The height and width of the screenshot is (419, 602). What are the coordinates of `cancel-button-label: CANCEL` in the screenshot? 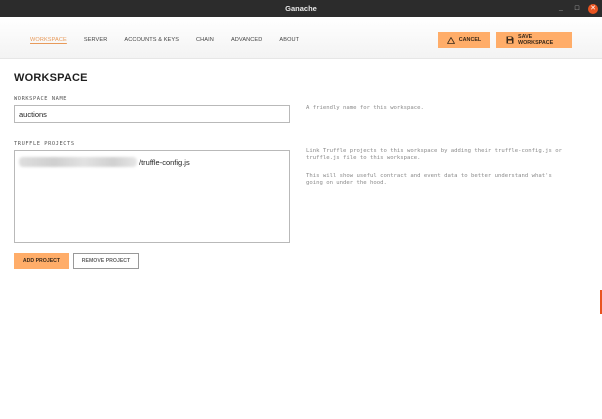 It's located at (470, 40).